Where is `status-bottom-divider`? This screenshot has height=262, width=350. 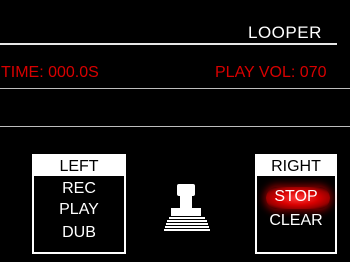
status-bottom-divider is located at coordinates (175, 126).